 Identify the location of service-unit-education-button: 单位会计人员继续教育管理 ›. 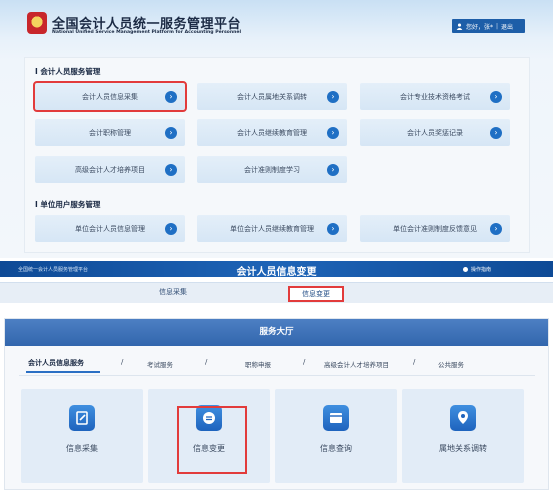
(272, 228).